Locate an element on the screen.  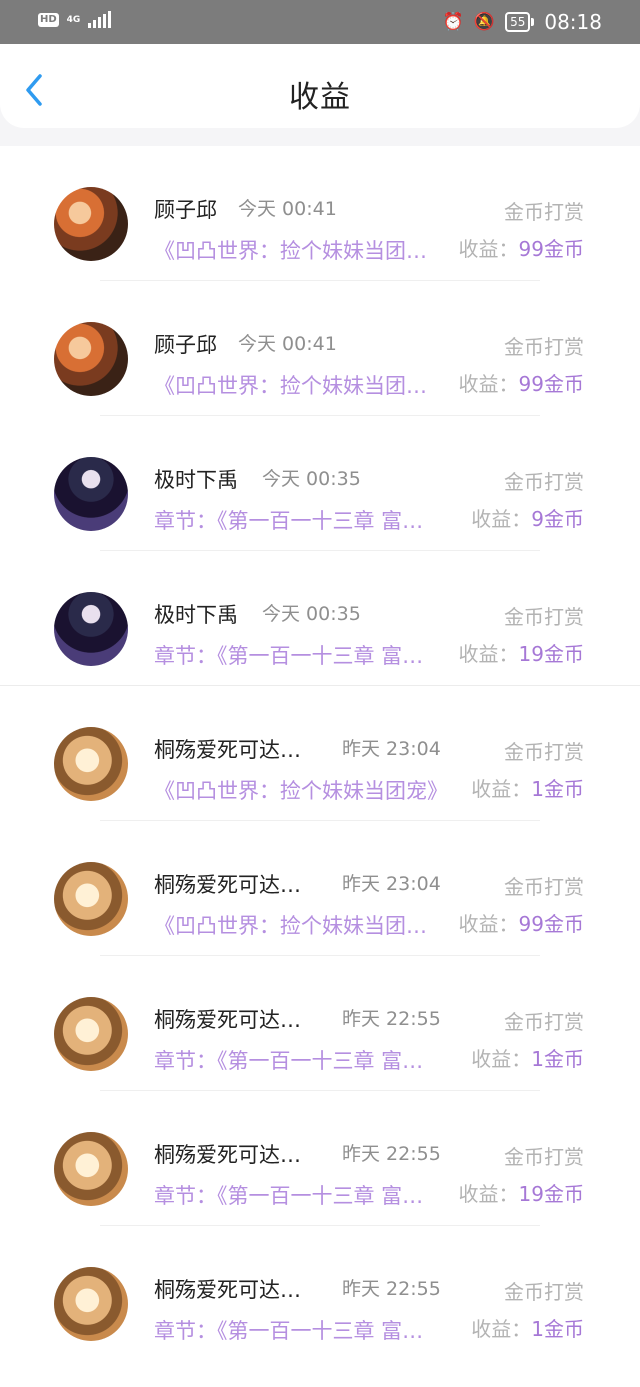
book-title: 《凹凸世界：捡个妹妹当团宠》 is located at coordinates (301, 791).